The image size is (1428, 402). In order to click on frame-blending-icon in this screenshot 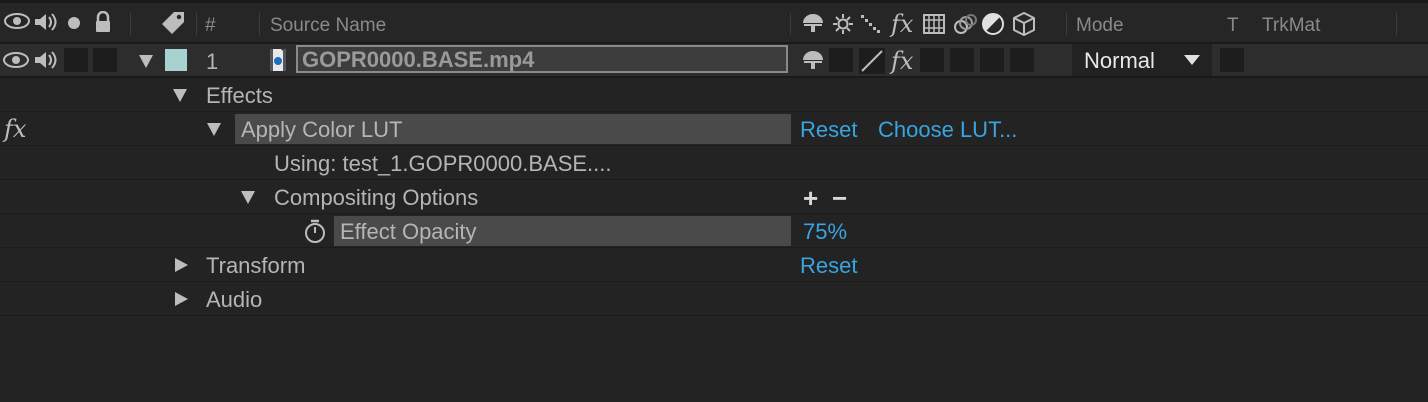, I will do `click(934, 26)`.